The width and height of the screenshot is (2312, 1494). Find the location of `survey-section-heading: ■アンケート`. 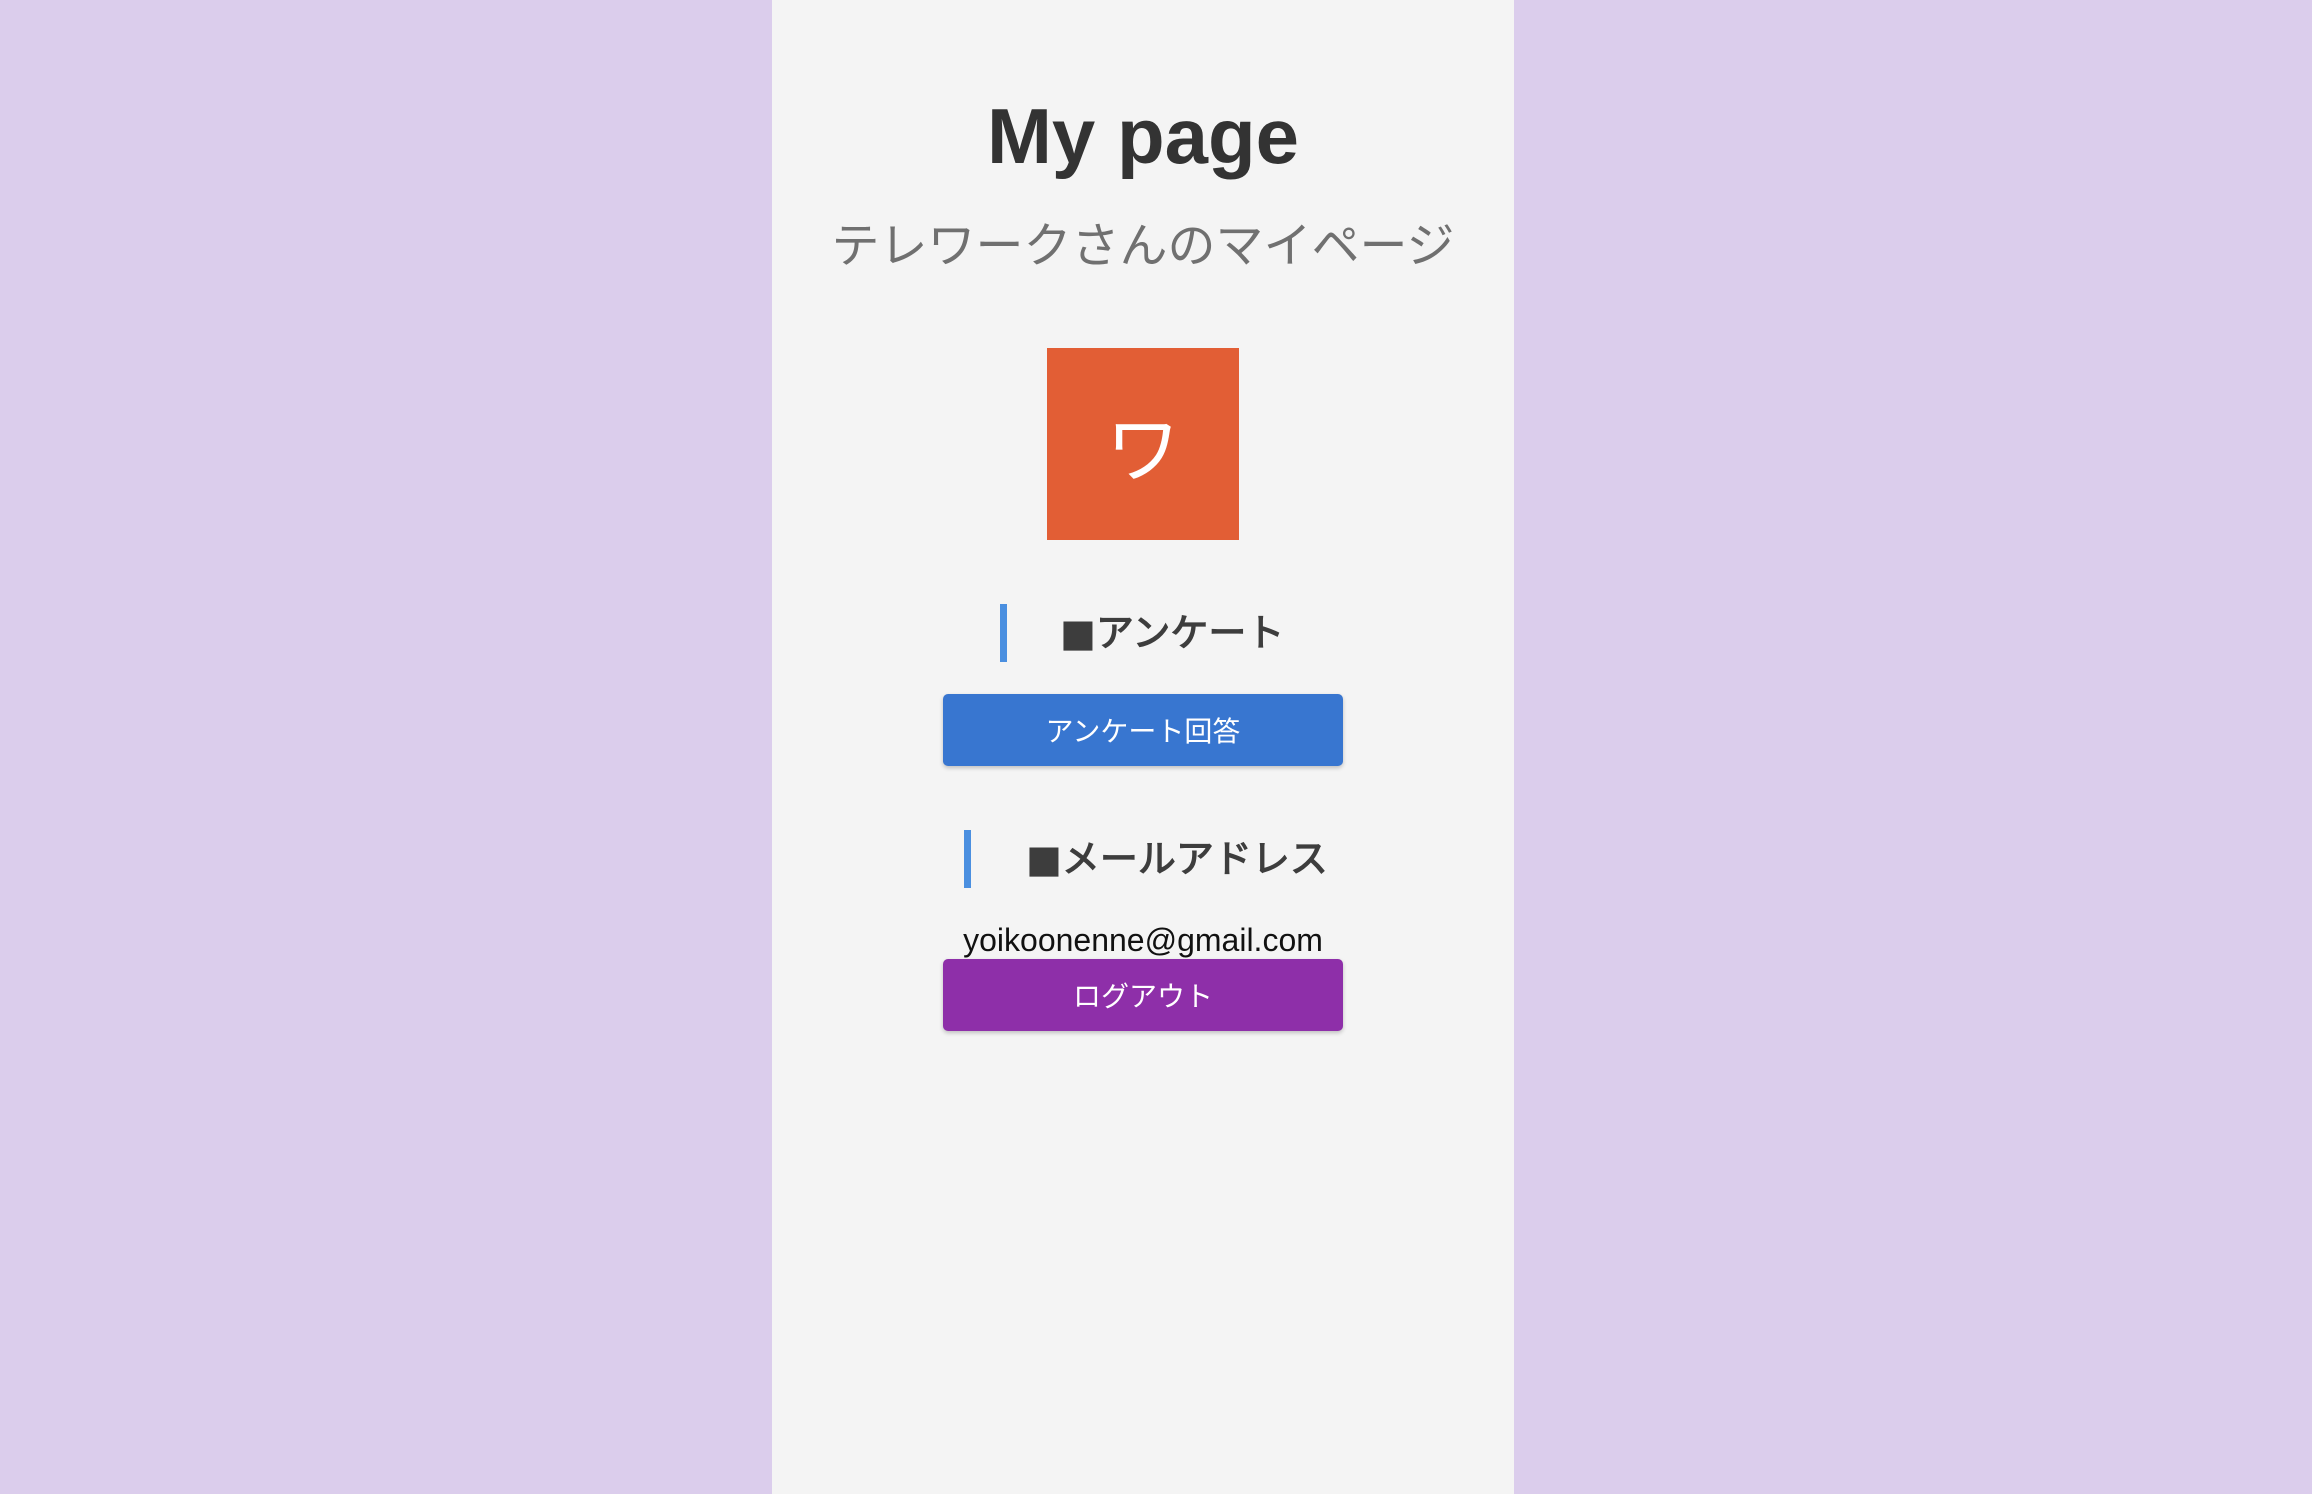

survey-section-heading: ■アンケート is located at coordinates (1145, 633).